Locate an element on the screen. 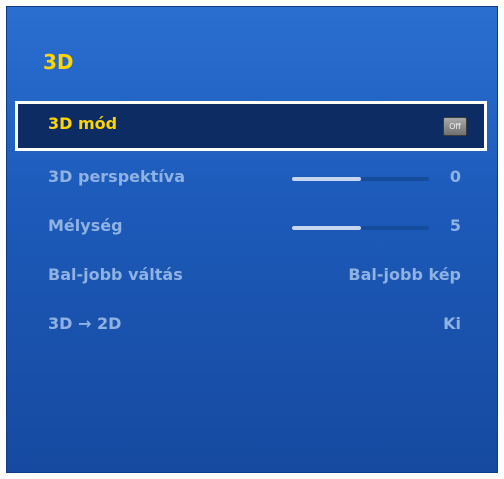 This screenshot has height=479, width=504. depth-slider is located at coordinates (360, 228).